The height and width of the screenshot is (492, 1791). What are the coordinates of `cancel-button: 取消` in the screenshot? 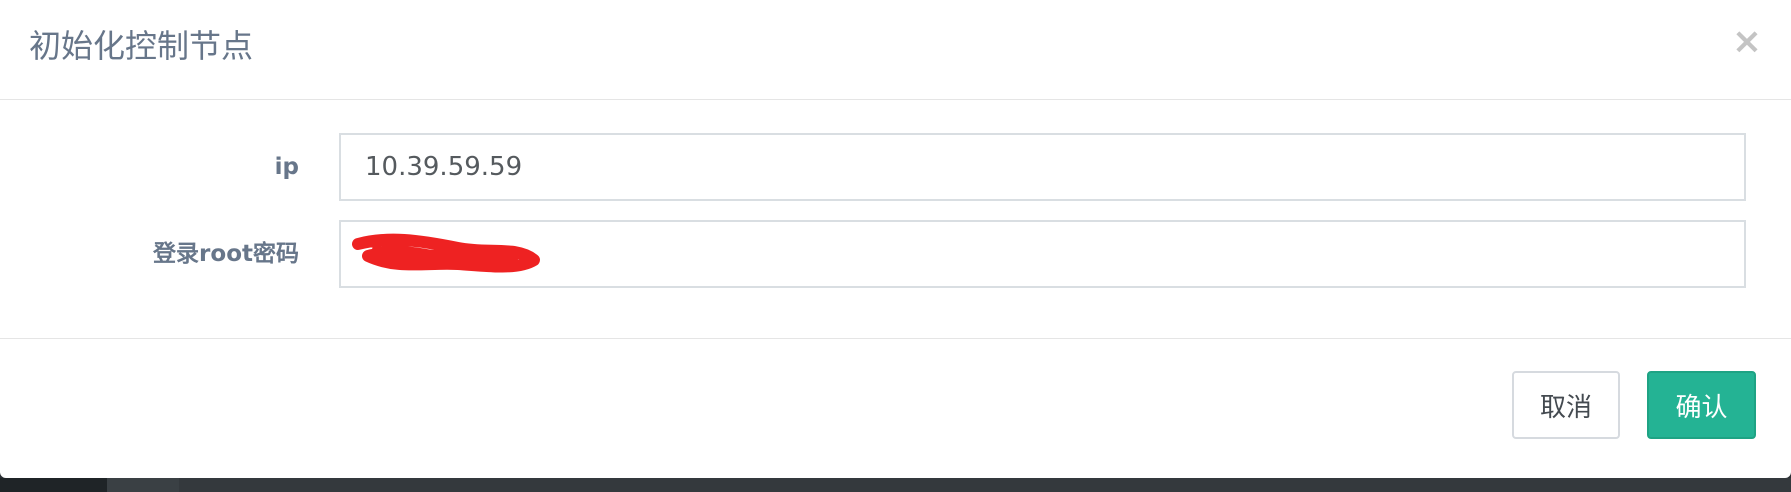 It's located at (1566, 405).